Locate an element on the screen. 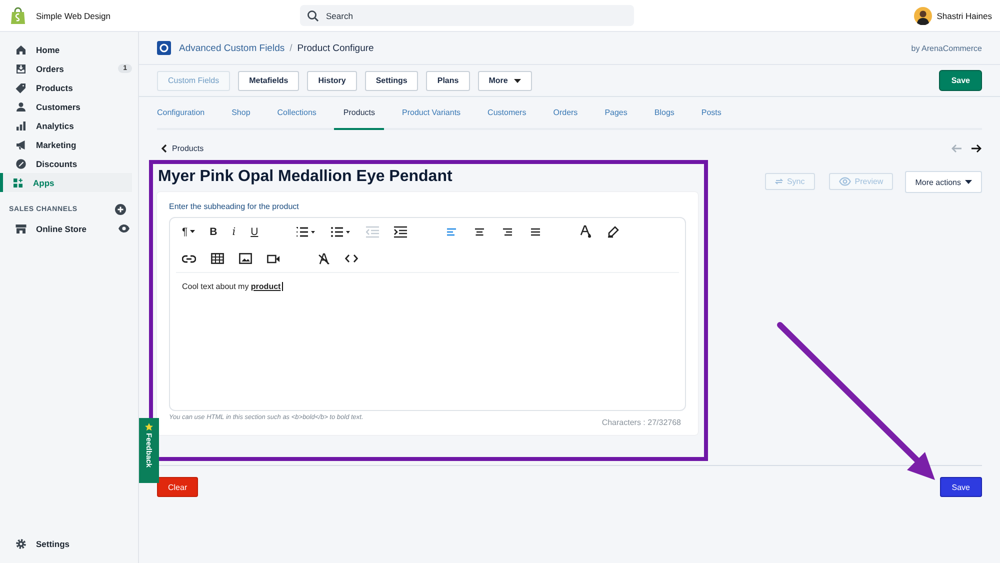 This screenshot has height=563, width=1000. align-right-icon is located at coordinates (507, 232).